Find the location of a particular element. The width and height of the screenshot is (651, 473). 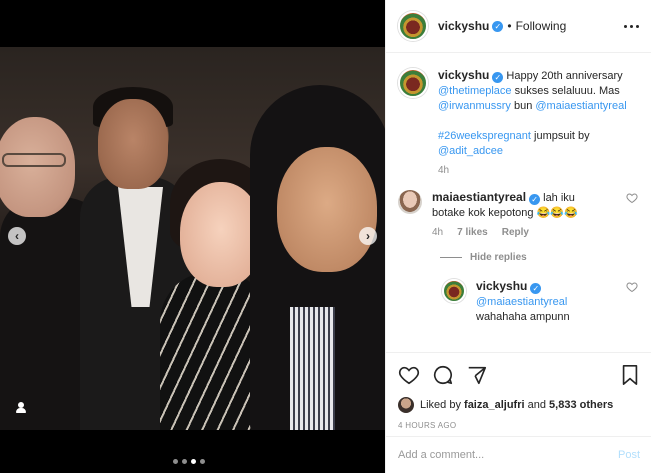

commenter-avatar is located at coordinates (410, 202).